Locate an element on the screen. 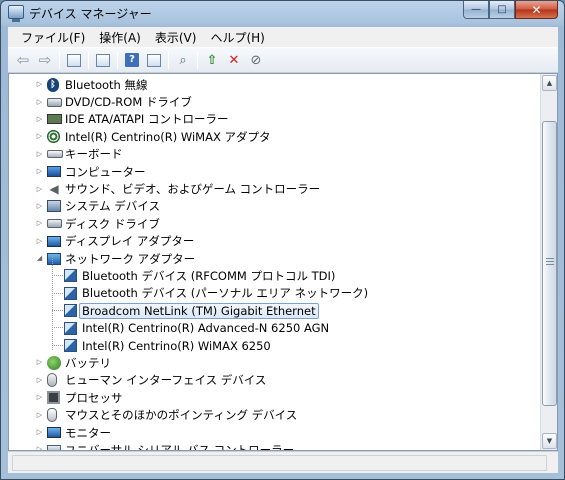 The width and height of the screenshot is (565, 480). tree-item-label: ディスプレイ アダプター is located at coordinates (130, 241).